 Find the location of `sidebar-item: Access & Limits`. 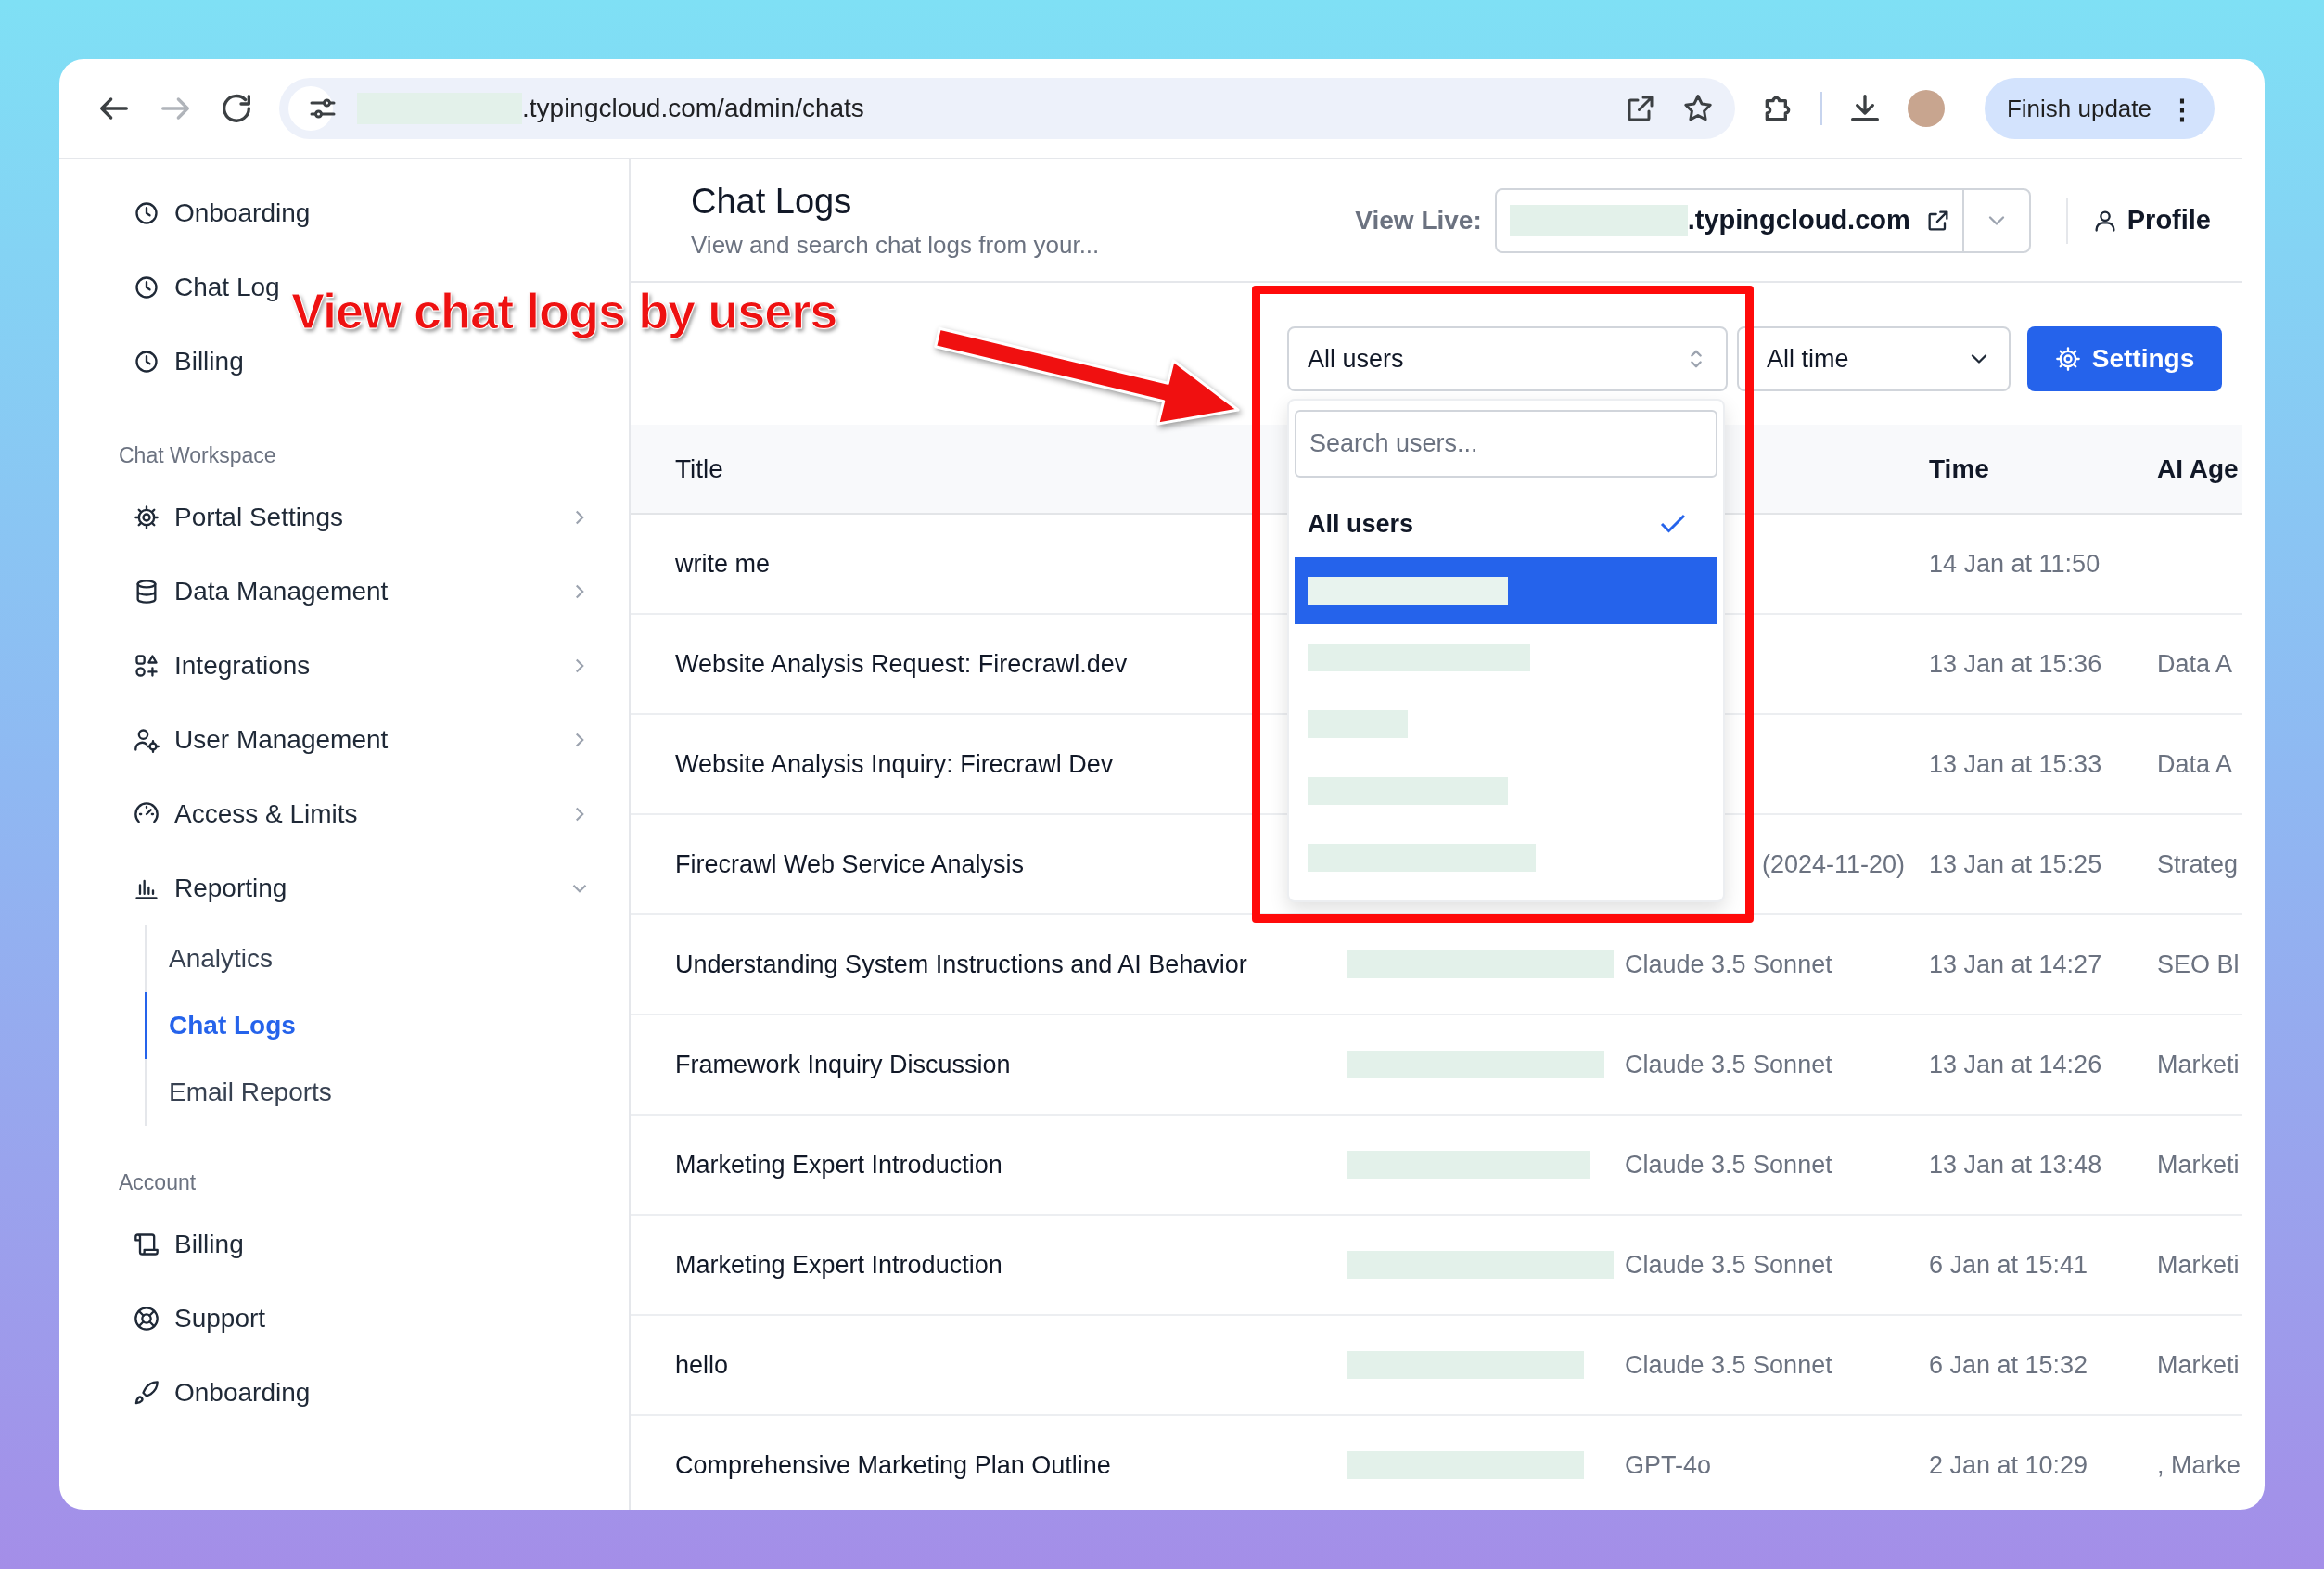

sidebar-item: Access & Limits is located at coordinates (344, 814).